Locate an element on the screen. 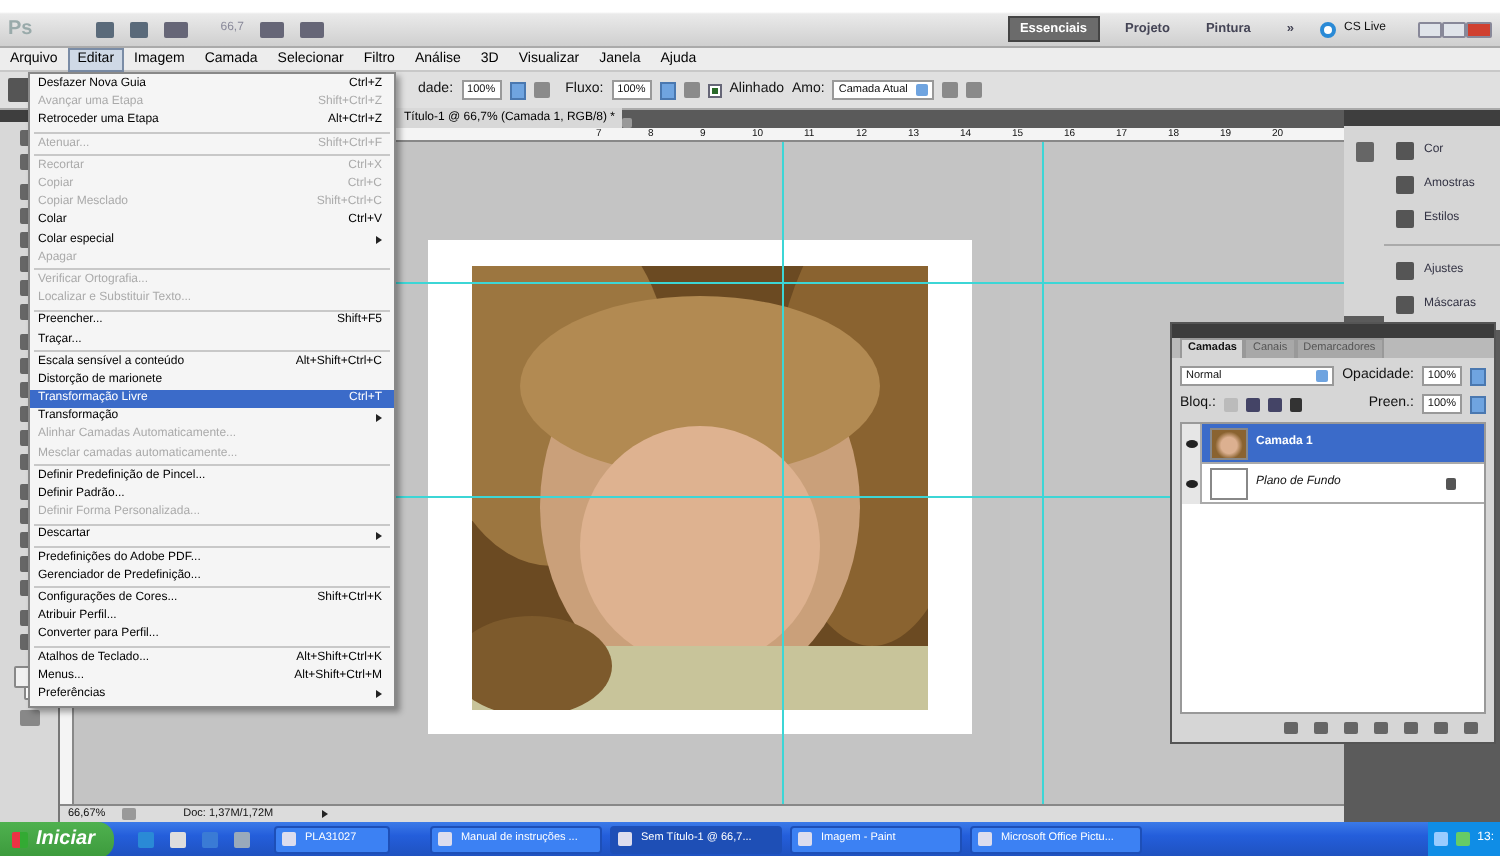  maximize-button is located at coordinates (1454, 29).